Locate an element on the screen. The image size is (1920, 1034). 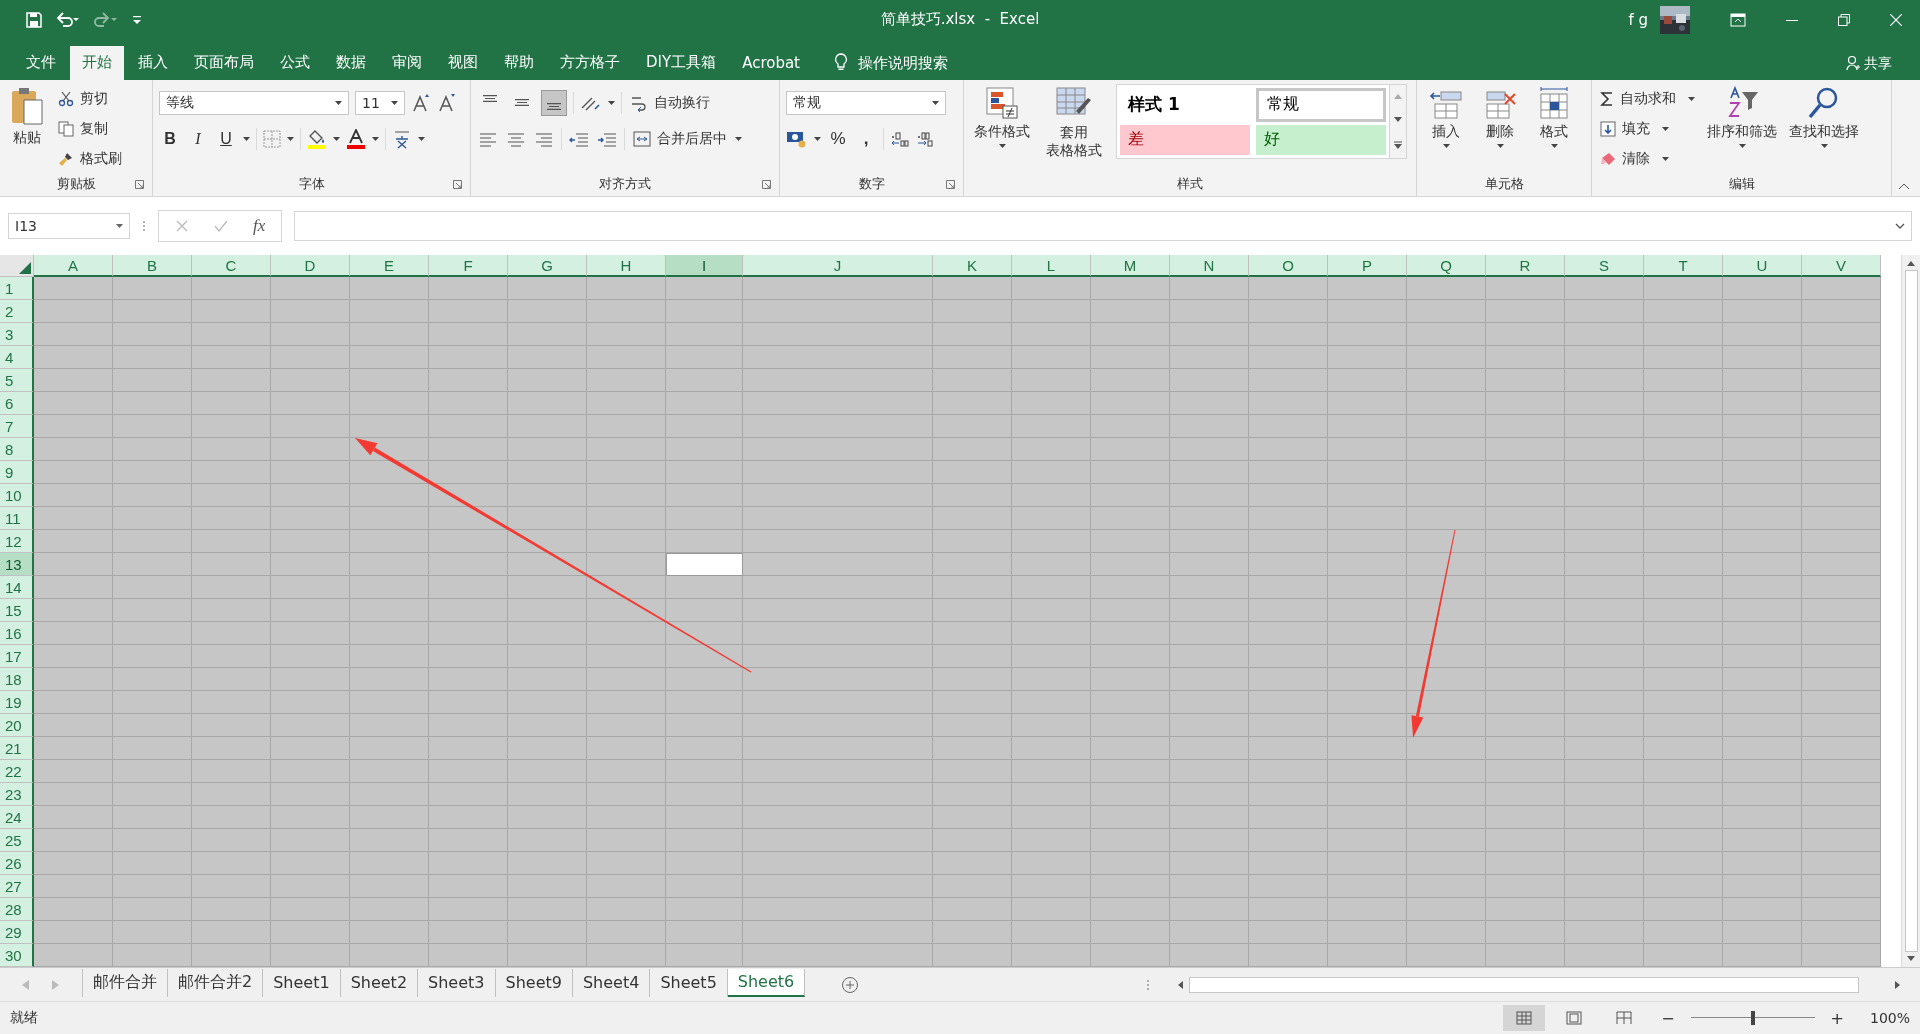
fill-button: 填充 is located at coordinates (1647, 128).